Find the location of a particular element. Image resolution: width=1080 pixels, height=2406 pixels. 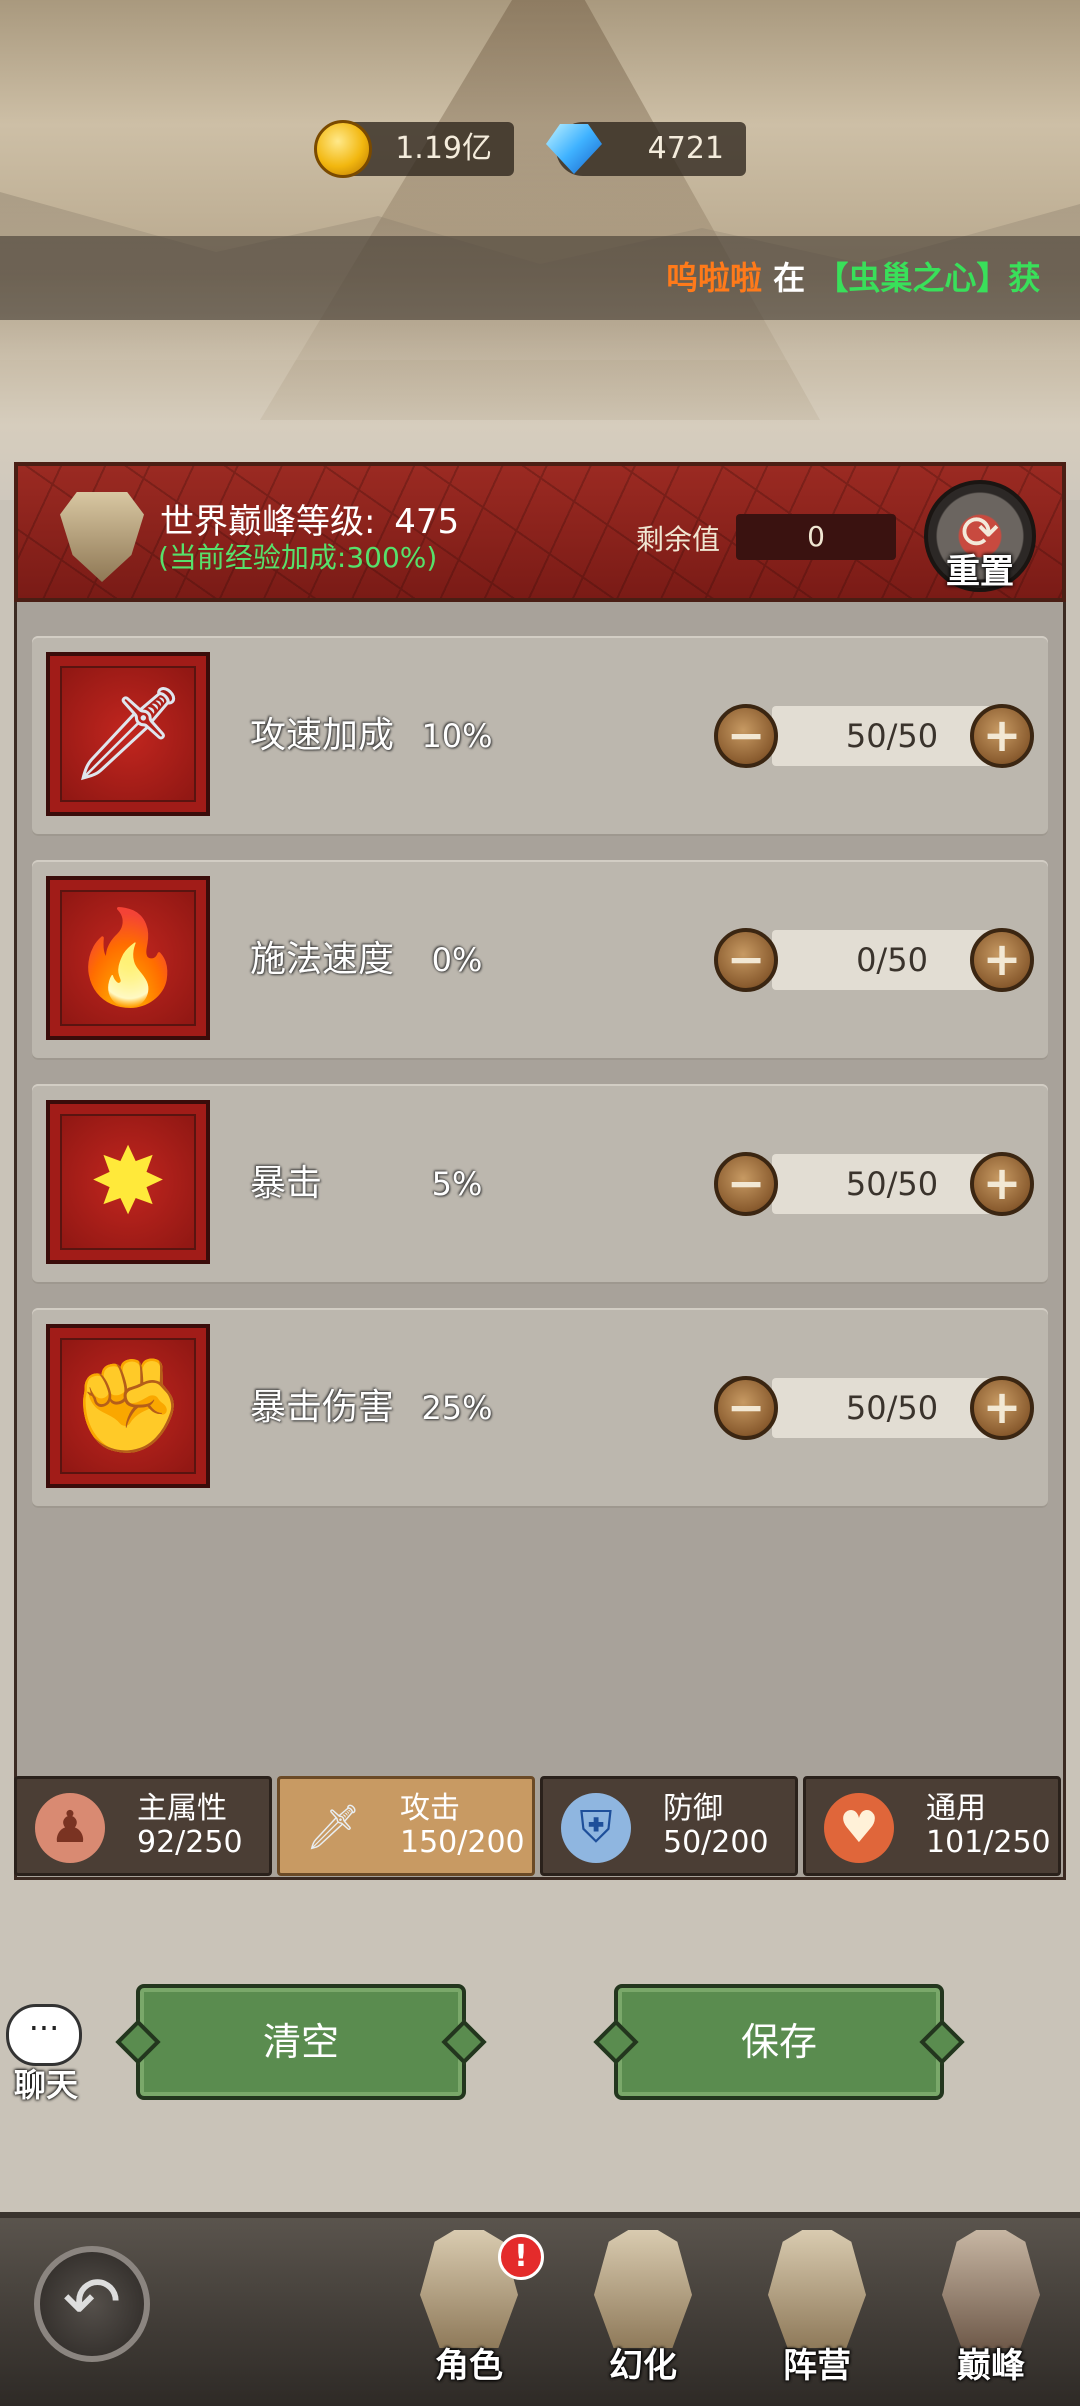

tab-attack: 🗡 攻击 150/200 is located at coordinates (406, 1826).